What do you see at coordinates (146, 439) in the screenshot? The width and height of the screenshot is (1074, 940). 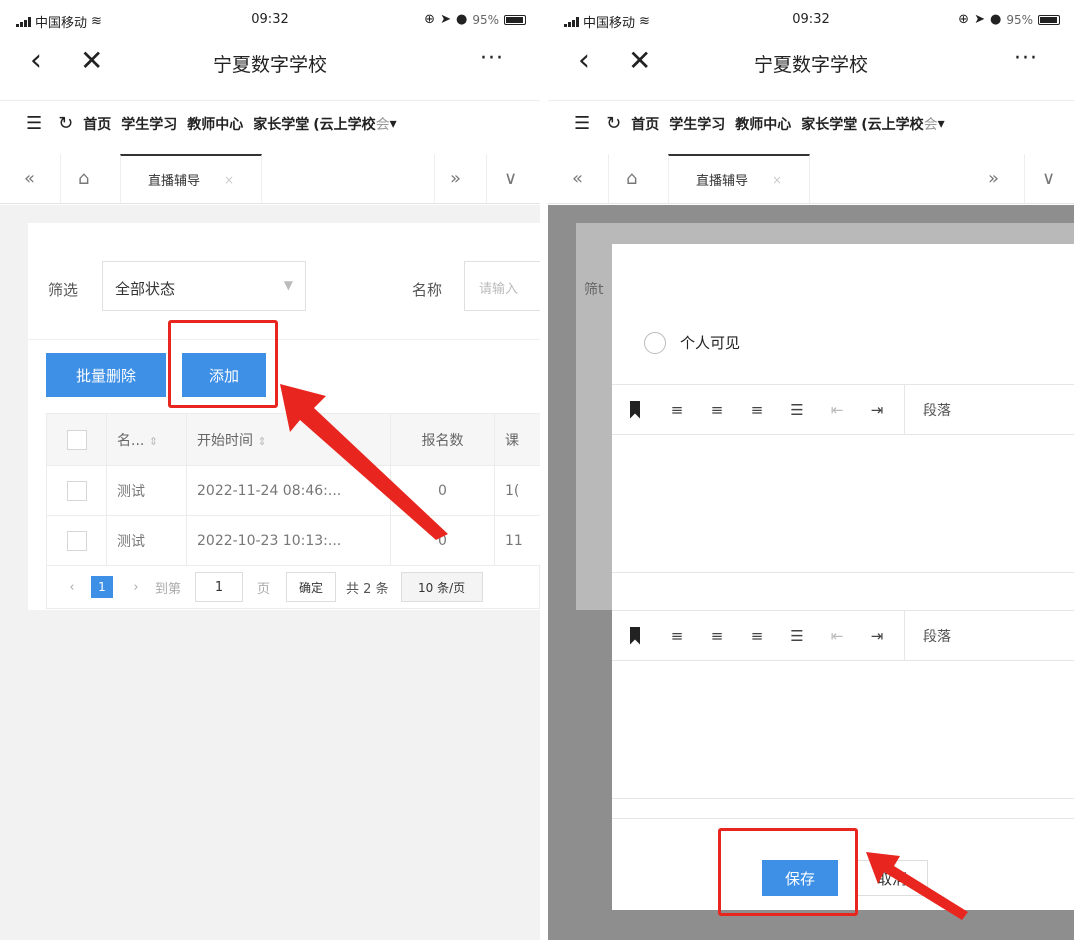 I see `col-name: 名... ⇕` at bounding box center [146, 439].